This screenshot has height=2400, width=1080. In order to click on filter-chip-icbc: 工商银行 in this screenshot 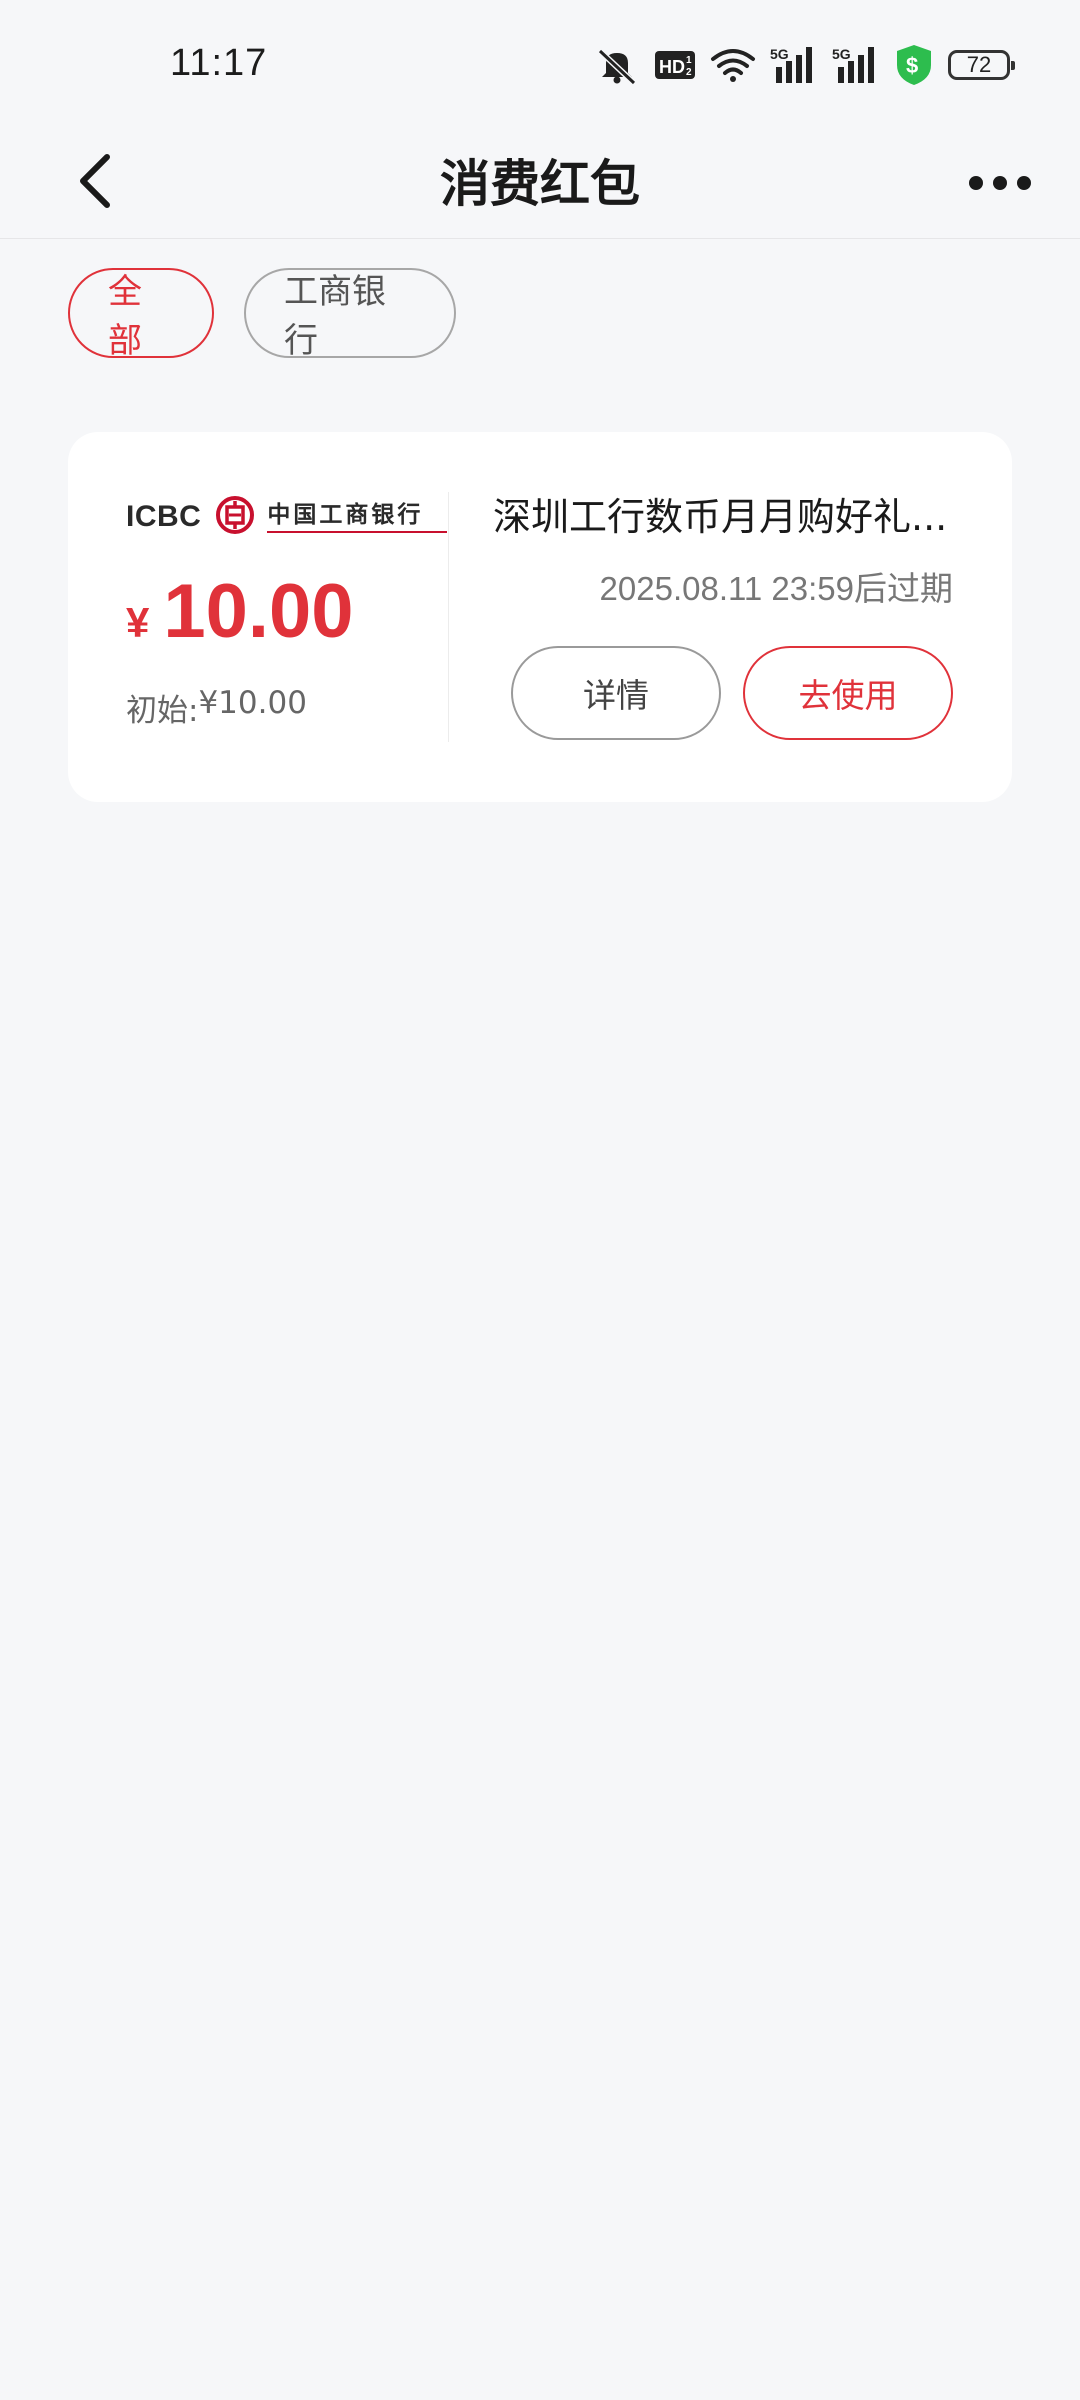, I will do `click(350, 314)`.